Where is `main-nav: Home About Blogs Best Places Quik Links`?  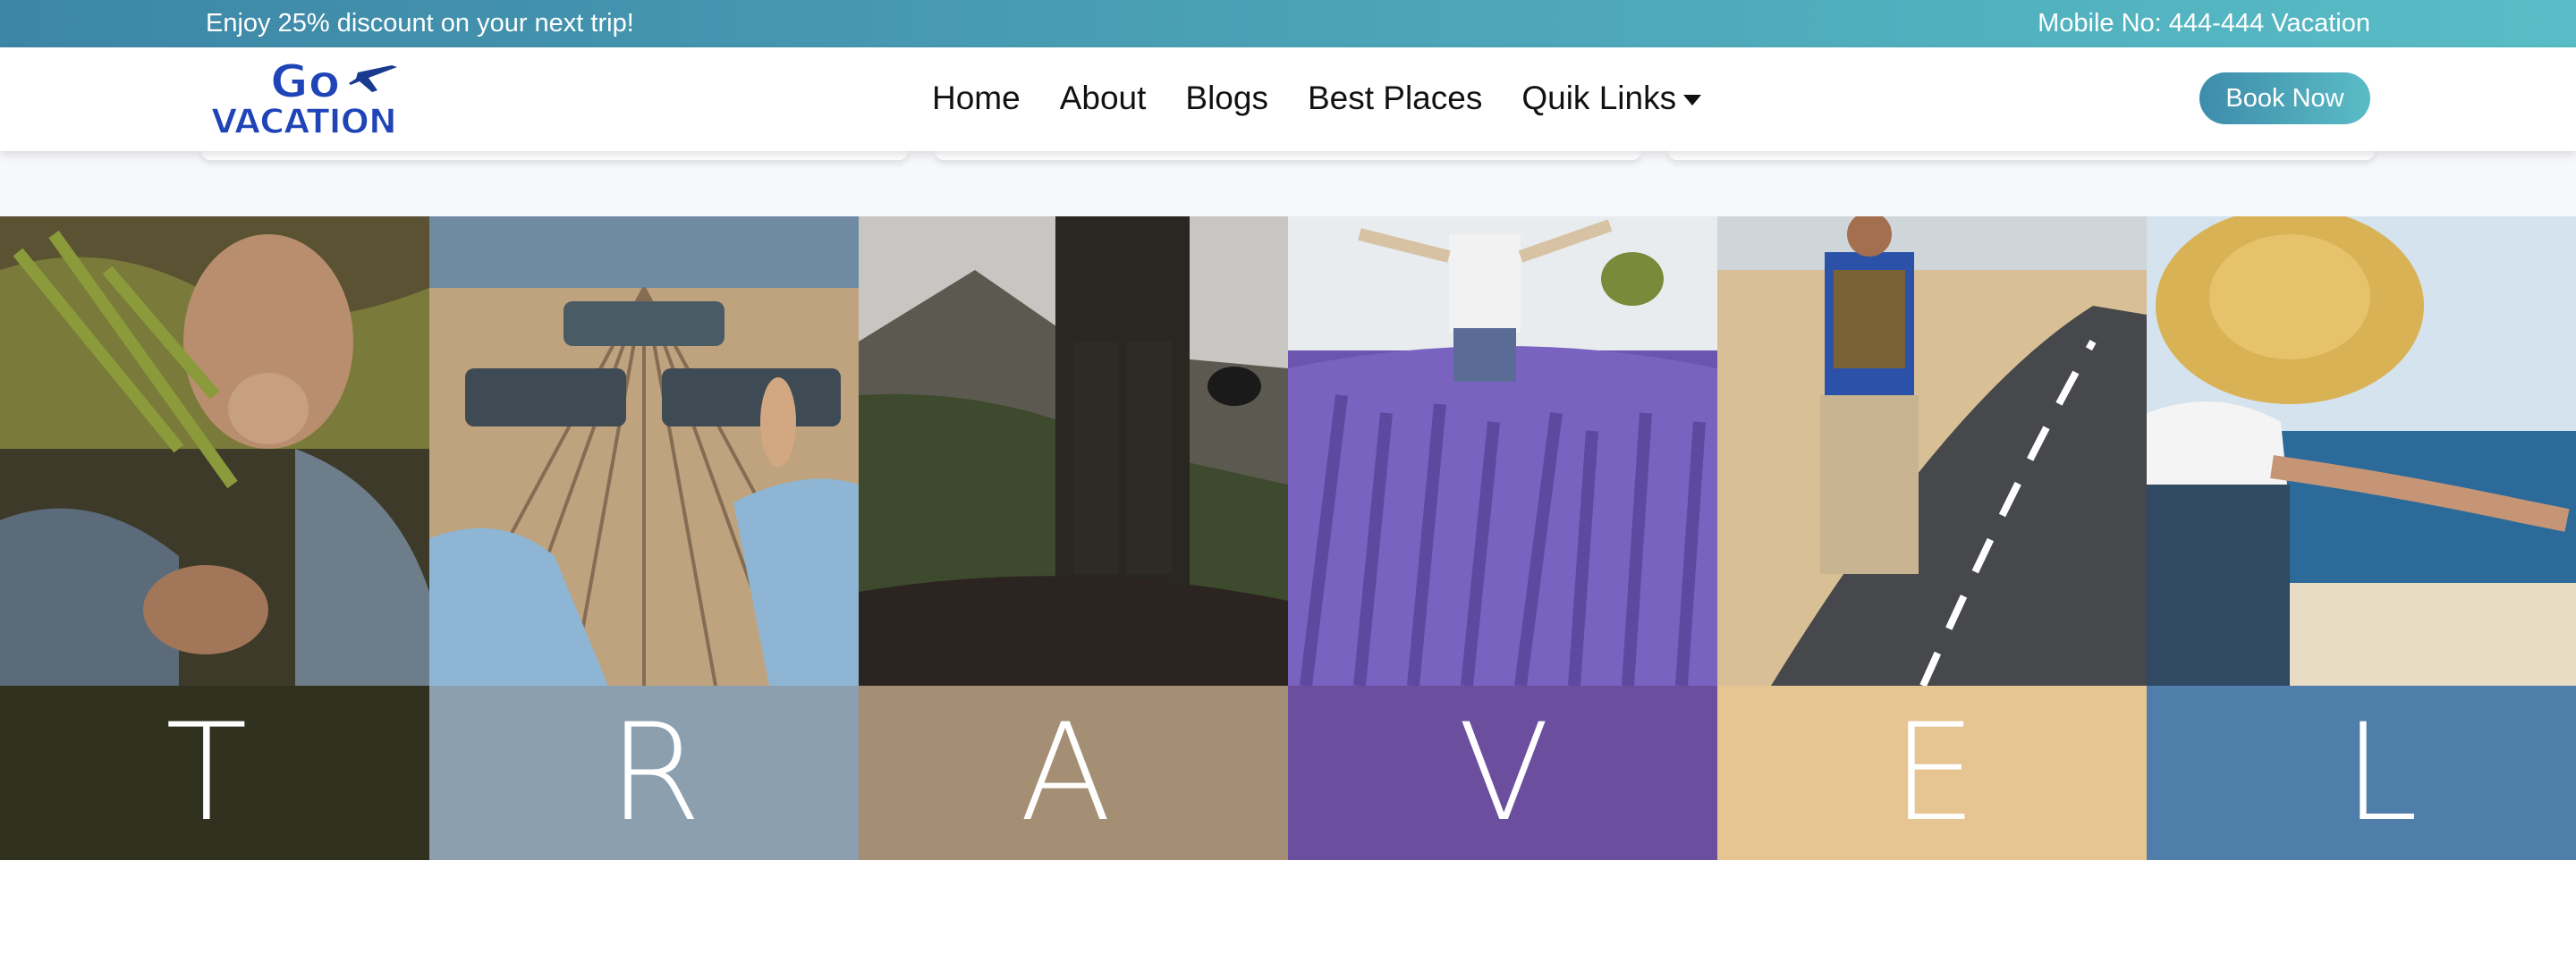 main-nav: Home About Blogs Best Places Quik Links is located at coordinates (1317, 98).